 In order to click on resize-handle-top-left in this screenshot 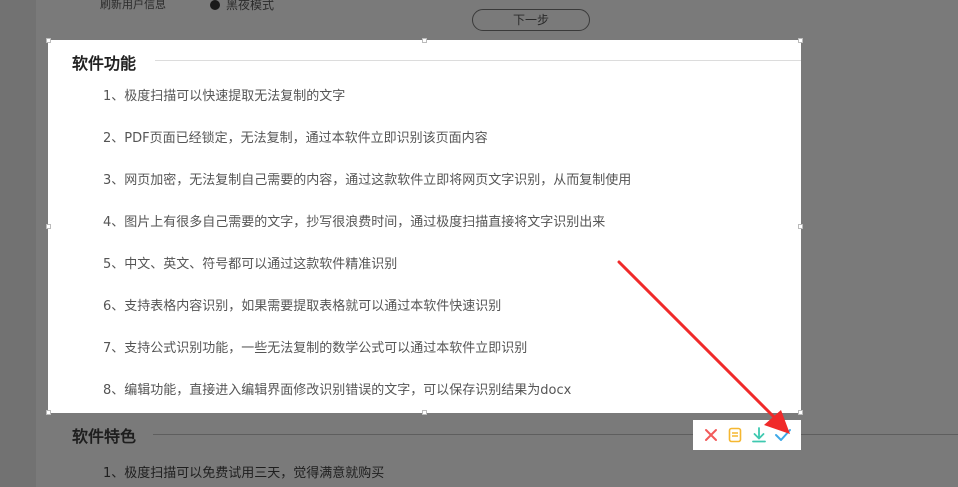, I will do `click(48, 40)`.